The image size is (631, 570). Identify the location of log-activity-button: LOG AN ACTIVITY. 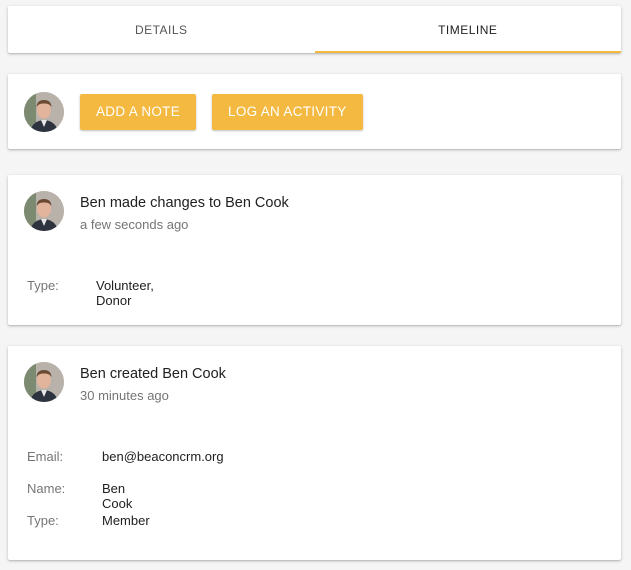
(287, 111).